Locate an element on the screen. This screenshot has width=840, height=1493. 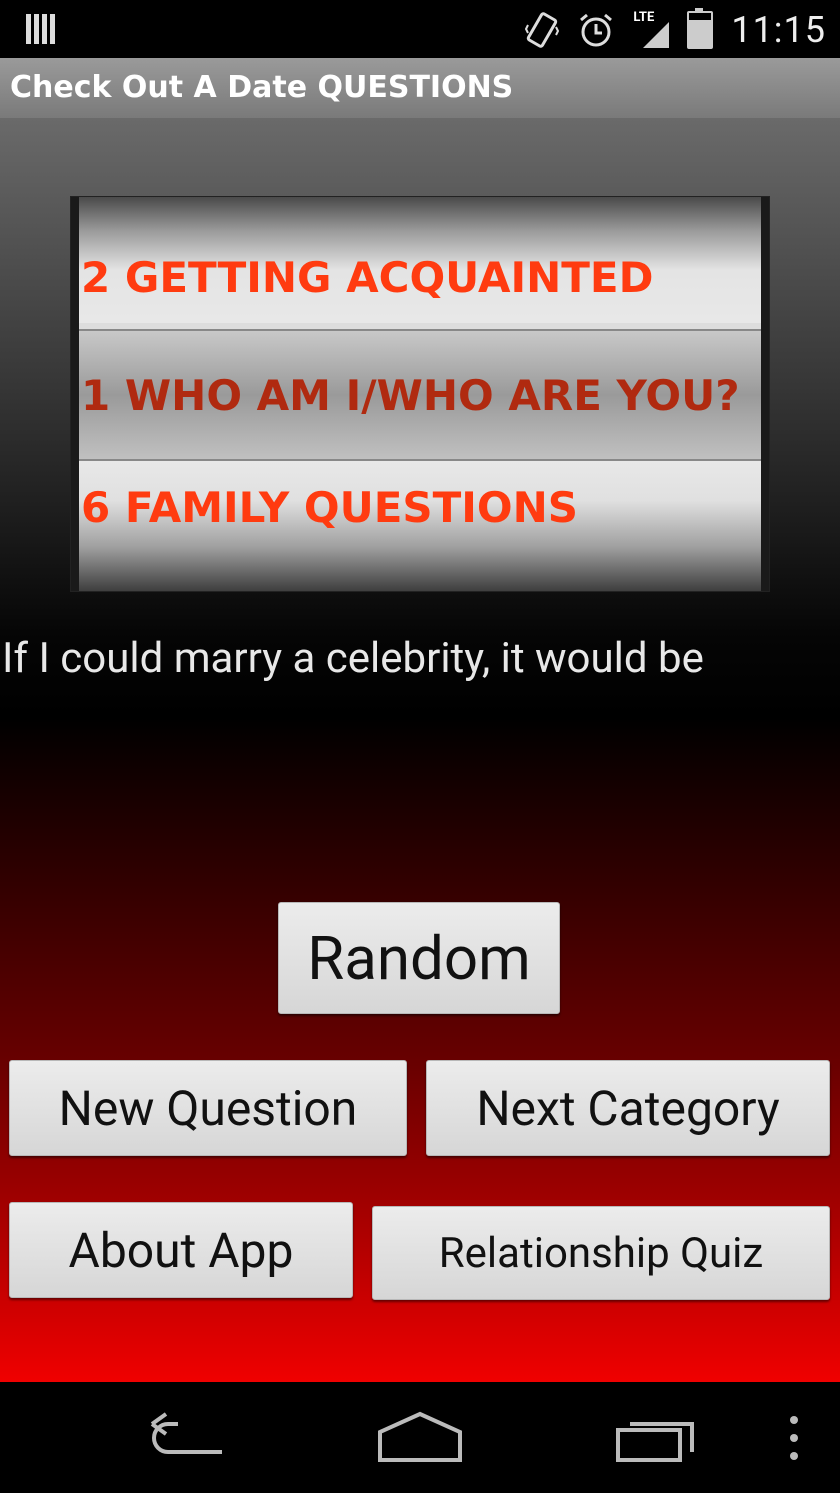
next-category-button: Next Category is located at coordinates (628, 1108).